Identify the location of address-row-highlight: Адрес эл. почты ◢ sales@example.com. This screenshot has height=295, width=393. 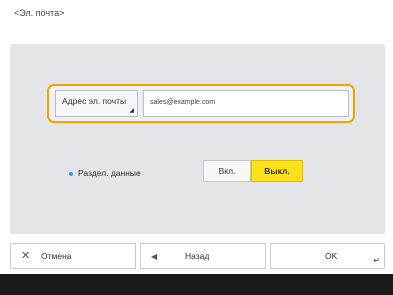
(201, 103).